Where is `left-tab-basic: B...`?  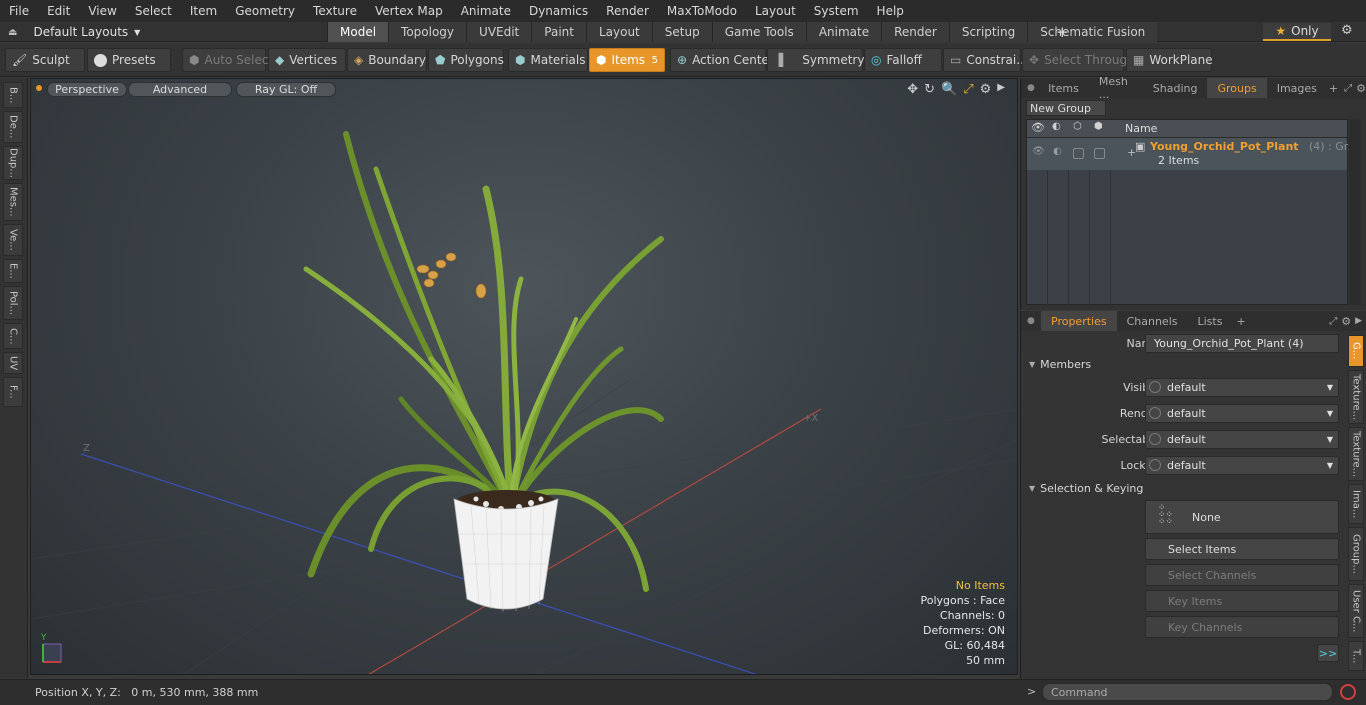 left-tab-basic: B... is located at coordinates (13, 95).